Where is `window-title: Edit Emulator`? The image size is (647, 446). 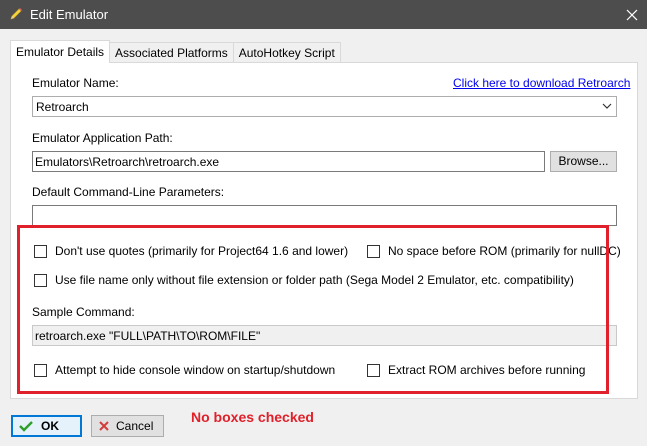
window-title: Edit Emulator is located at coordinates (69, 14).